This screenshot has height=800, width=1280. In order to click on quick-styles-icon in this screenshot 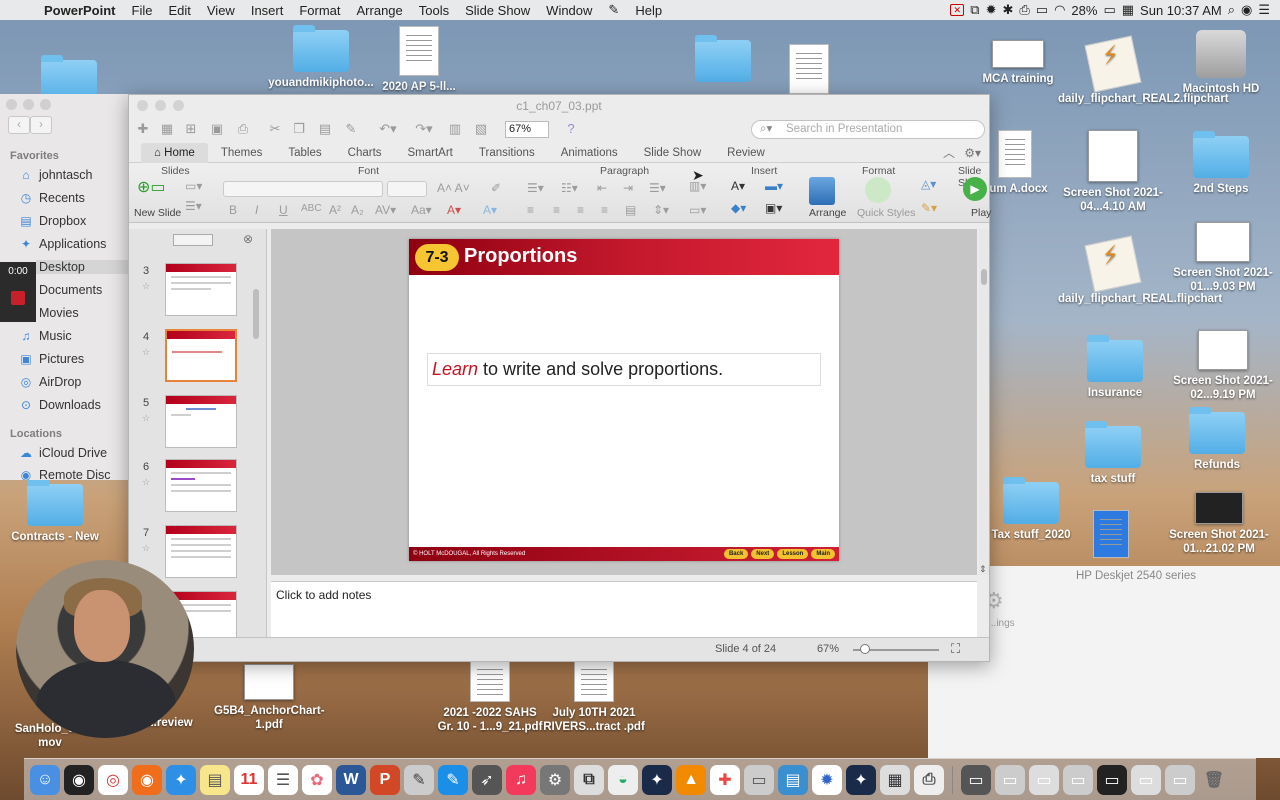, I will do `click(878, 190)`.